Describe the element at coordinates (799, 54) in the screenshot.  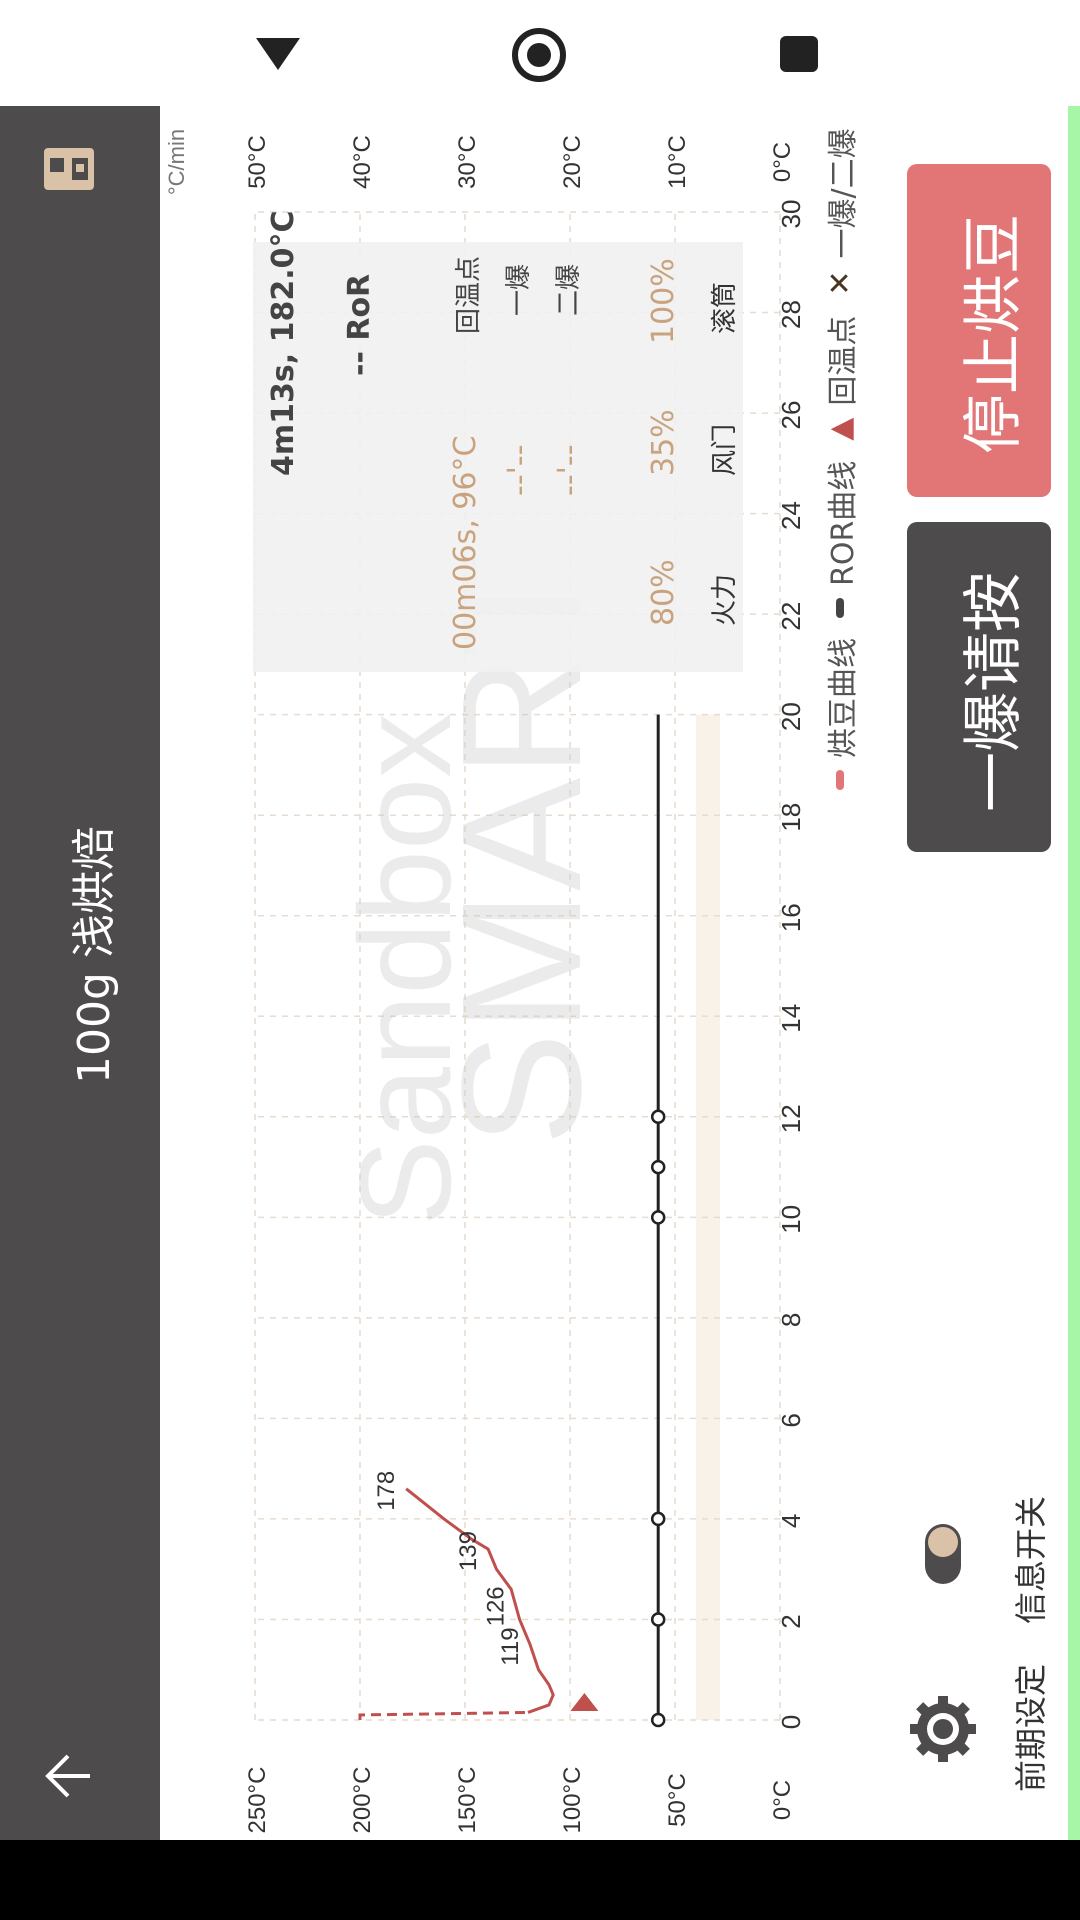
I see `recents-icon` at that location.